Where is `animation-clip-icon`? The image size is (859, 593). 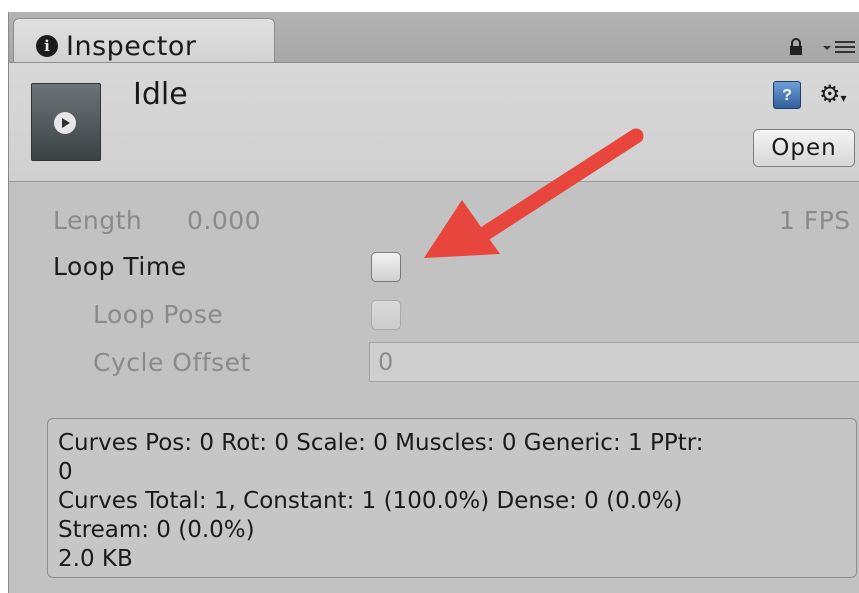
animation-clip-icon is located at coordinates (66, 122).